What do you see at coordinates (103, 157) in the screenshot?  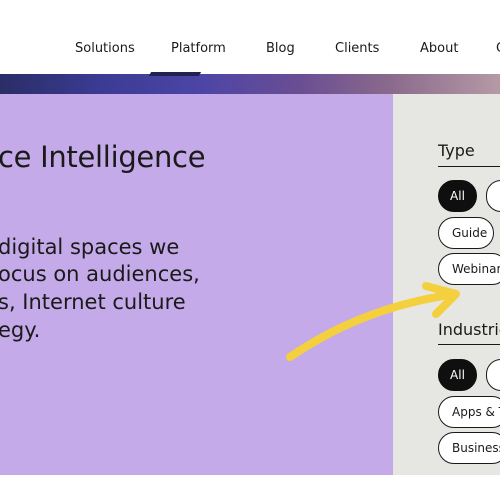 I see `page-title: ce Intelligence` at bounding box center [103, 157].